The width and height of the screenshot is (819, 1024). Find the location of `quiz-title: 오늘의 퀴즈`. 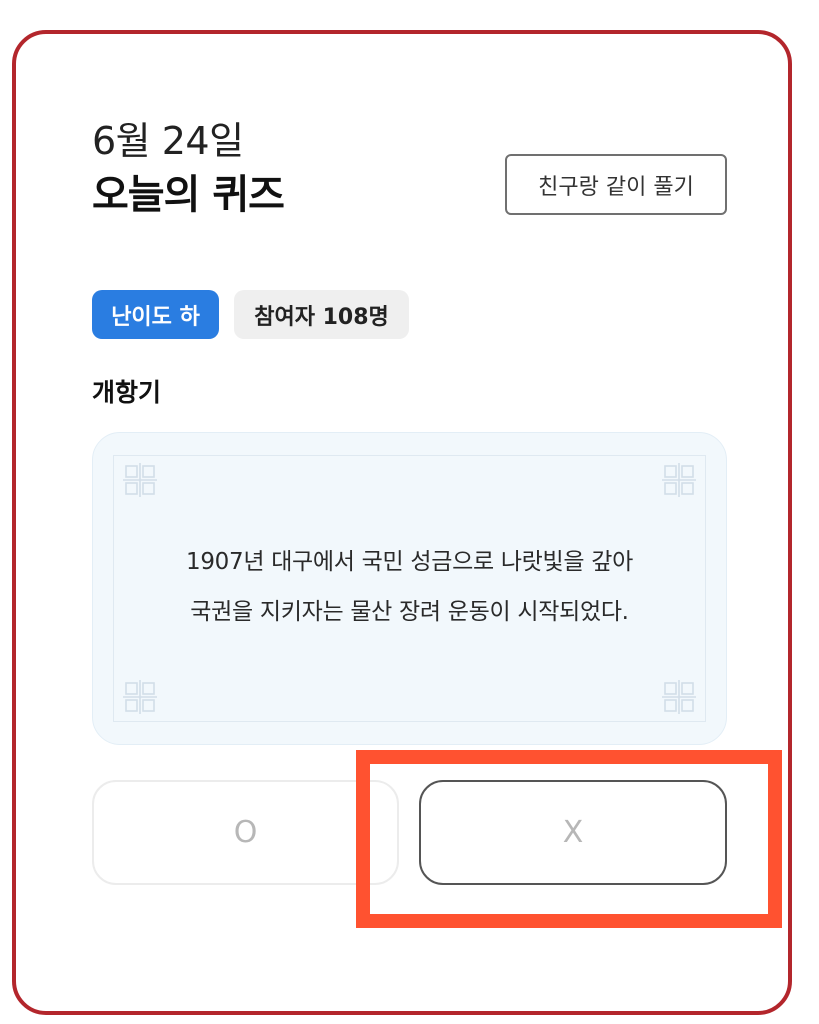

quiz-title: 오늘의 퀴즈 is located at coordinates (188, 195).